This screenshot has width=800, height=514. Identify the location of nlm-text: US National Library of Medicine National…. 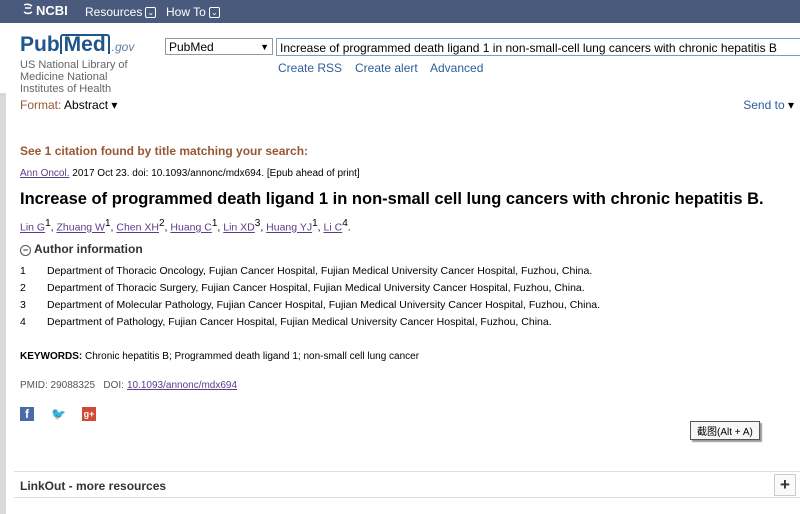
(74, 77).